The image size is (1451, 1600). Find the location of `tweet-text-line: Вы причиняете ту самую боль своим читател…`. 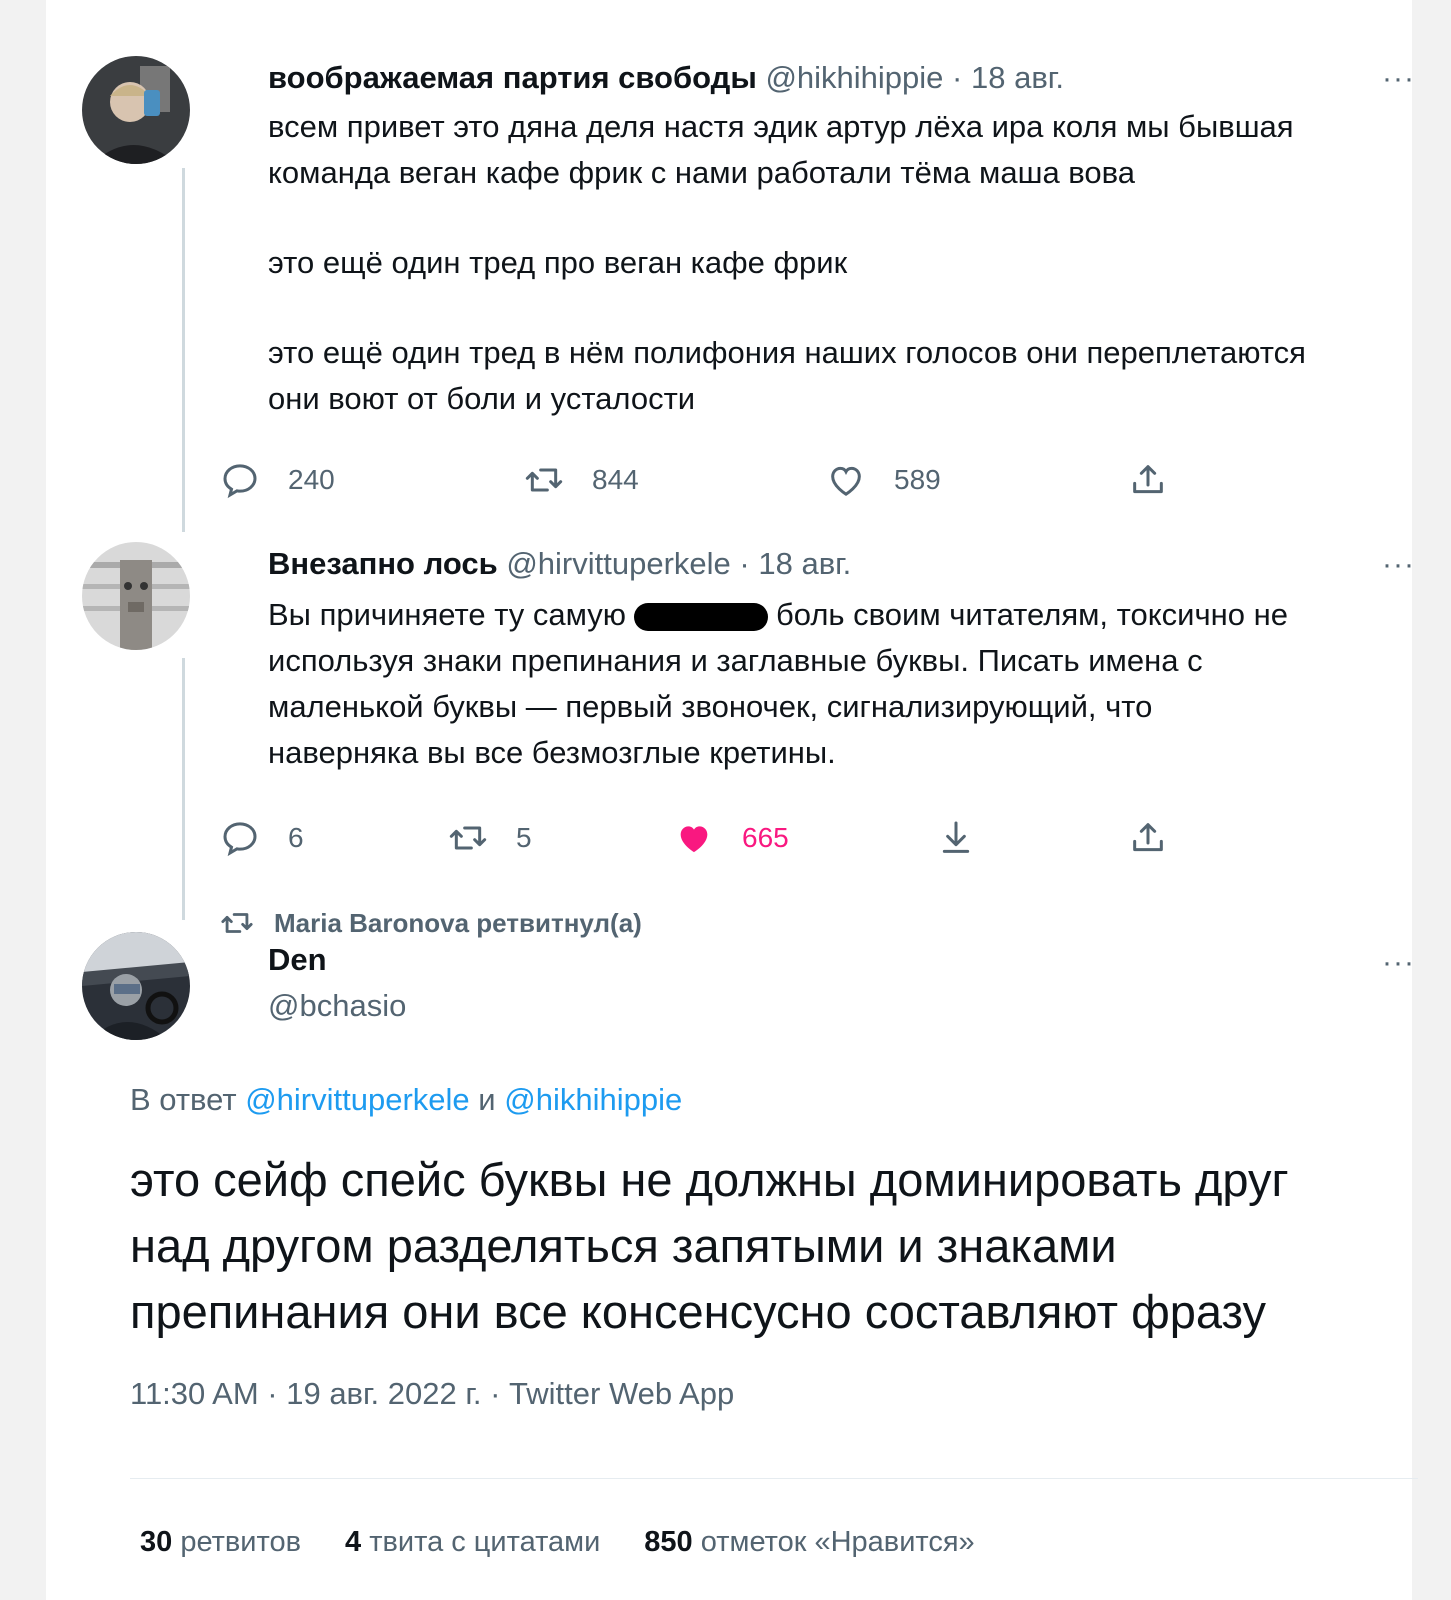

tweet-text-line: Вы причиняете ту самую боль своим читател… is located at coordinates (778, 615).